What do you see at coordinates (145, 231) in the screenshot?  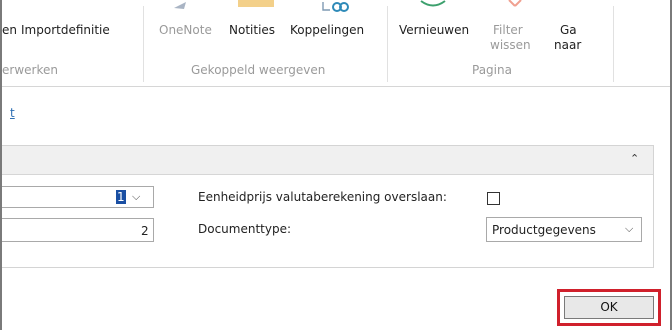 I see `option-input-2-value: 2` at bounding box center [145, 231].